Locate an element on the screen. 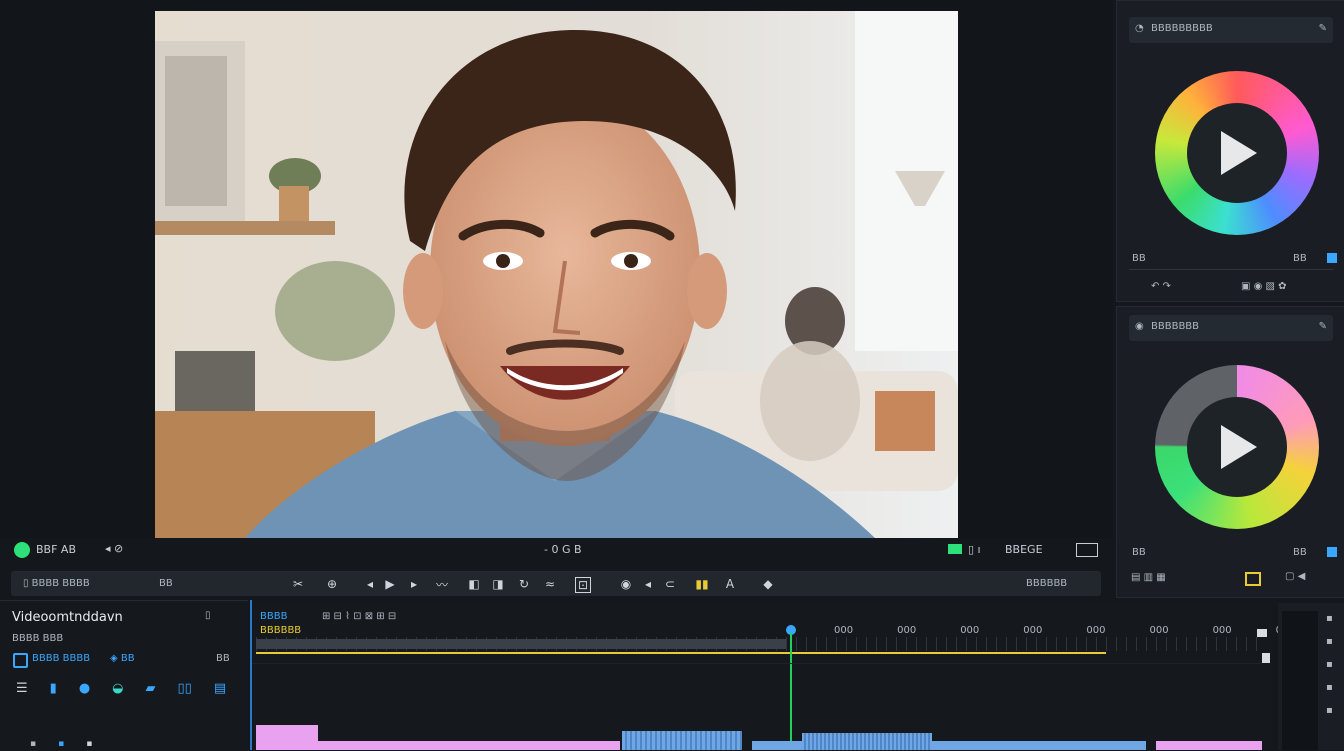  audio-icon: ● is located at coordinates (84, 688).